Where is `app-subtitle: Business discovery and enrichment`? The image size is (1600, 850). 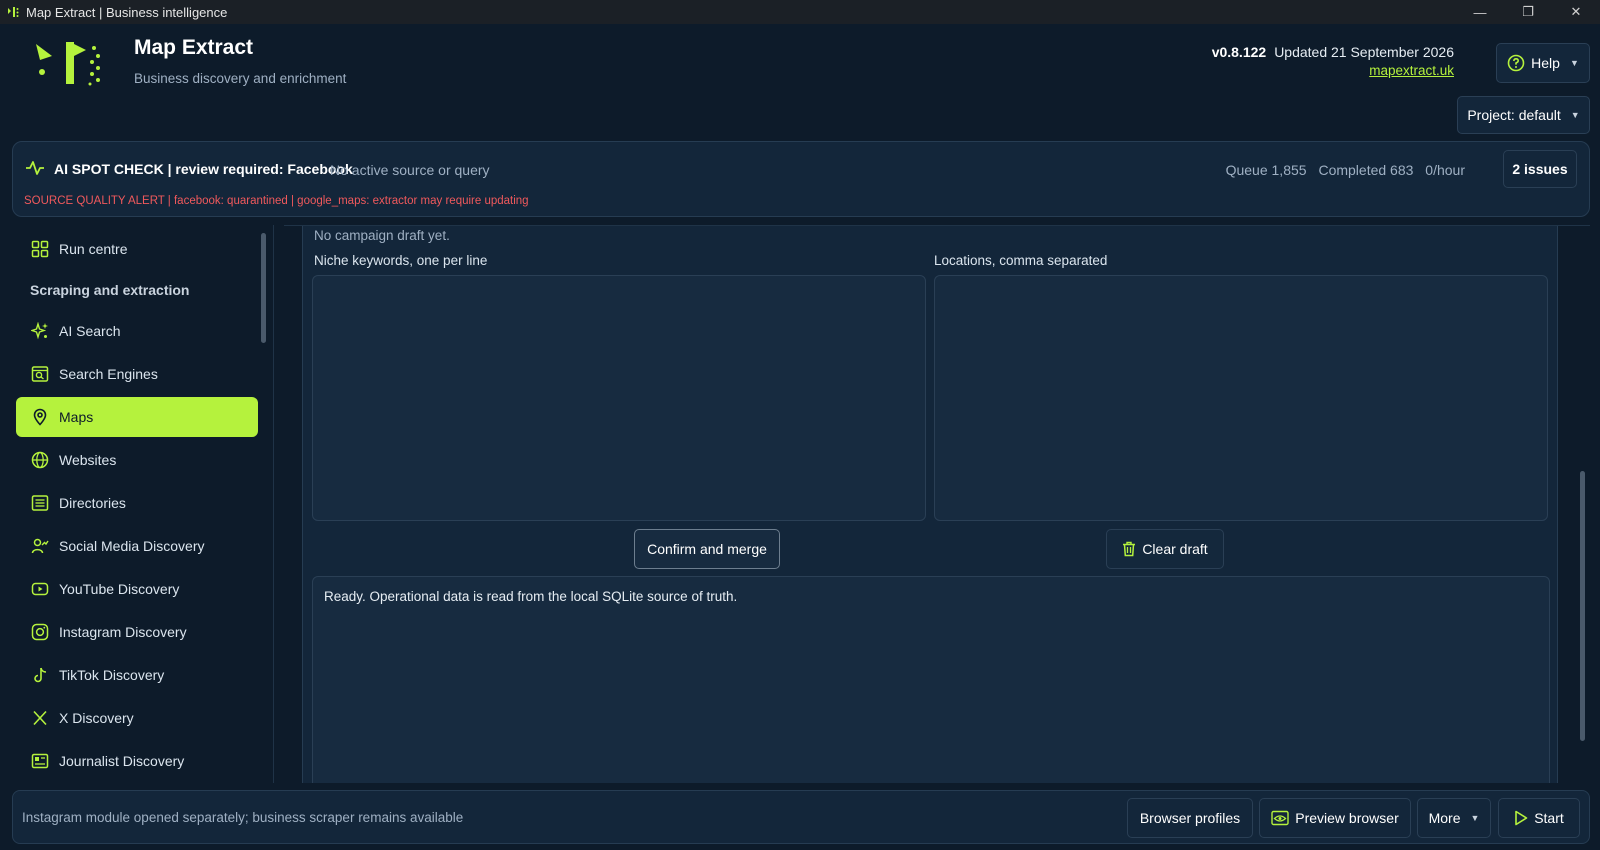 app-subtitle: Business discovery and enrichment is located at coordinates (240, 78).